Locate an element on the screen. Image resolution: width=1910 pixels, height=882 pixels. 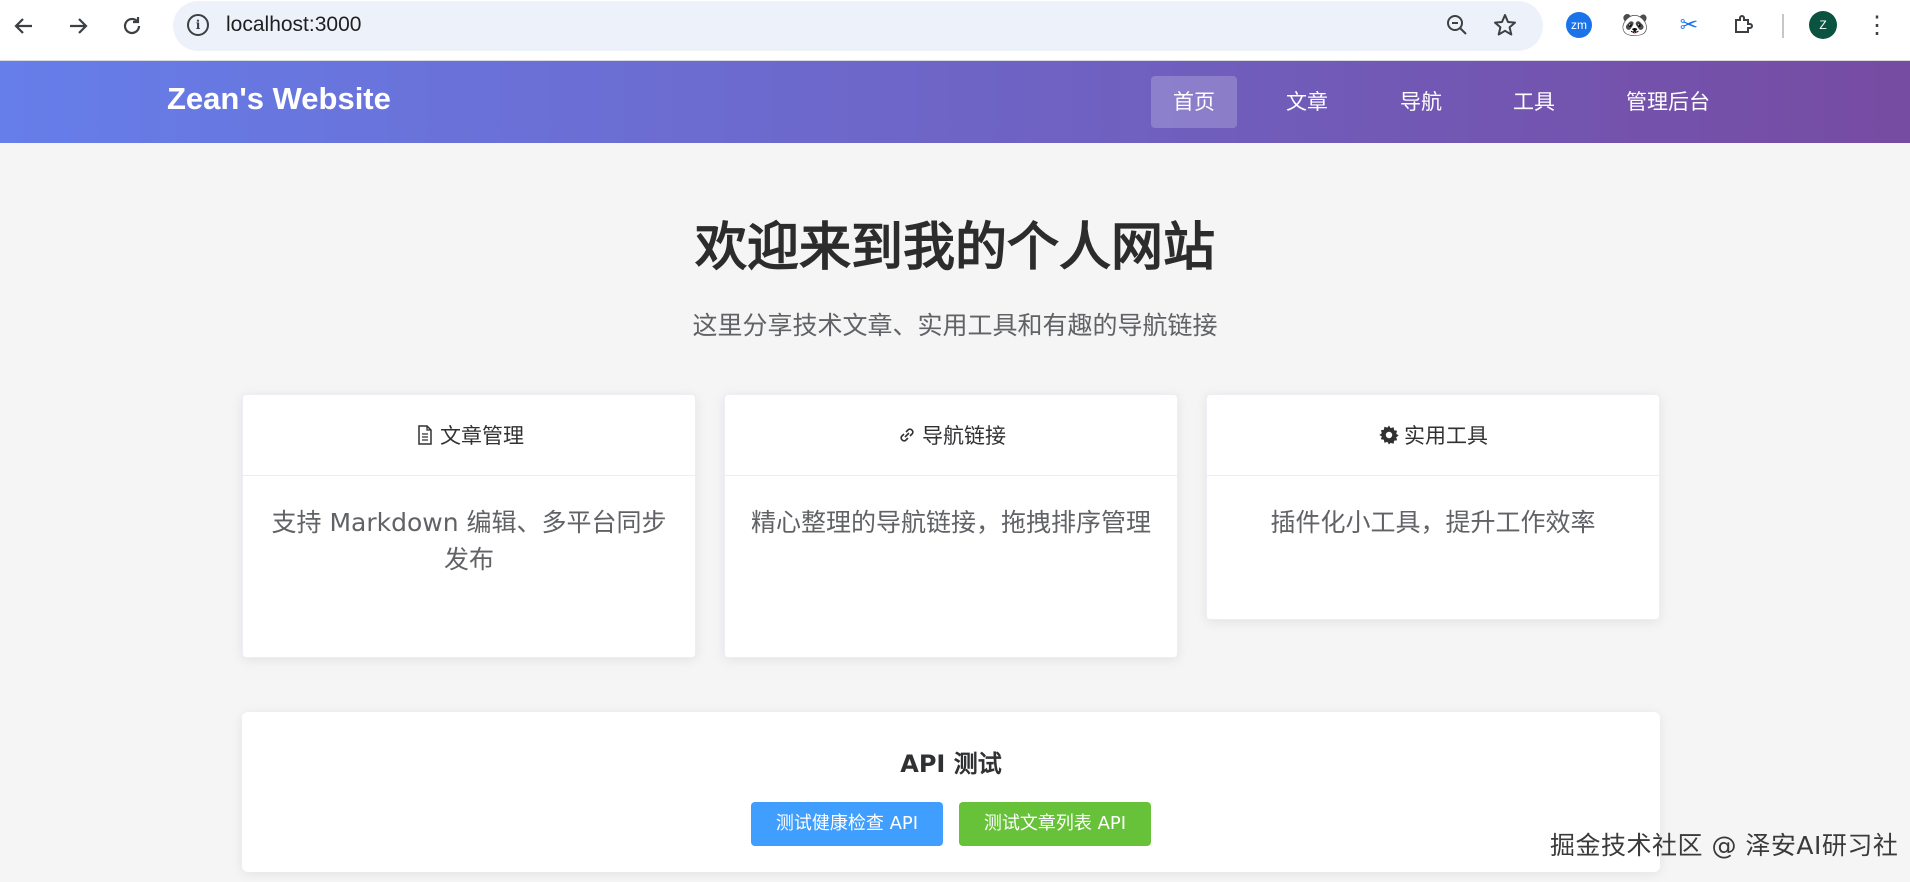
more-menu-icon: ⋮ is located at coordinates (1877, 25).